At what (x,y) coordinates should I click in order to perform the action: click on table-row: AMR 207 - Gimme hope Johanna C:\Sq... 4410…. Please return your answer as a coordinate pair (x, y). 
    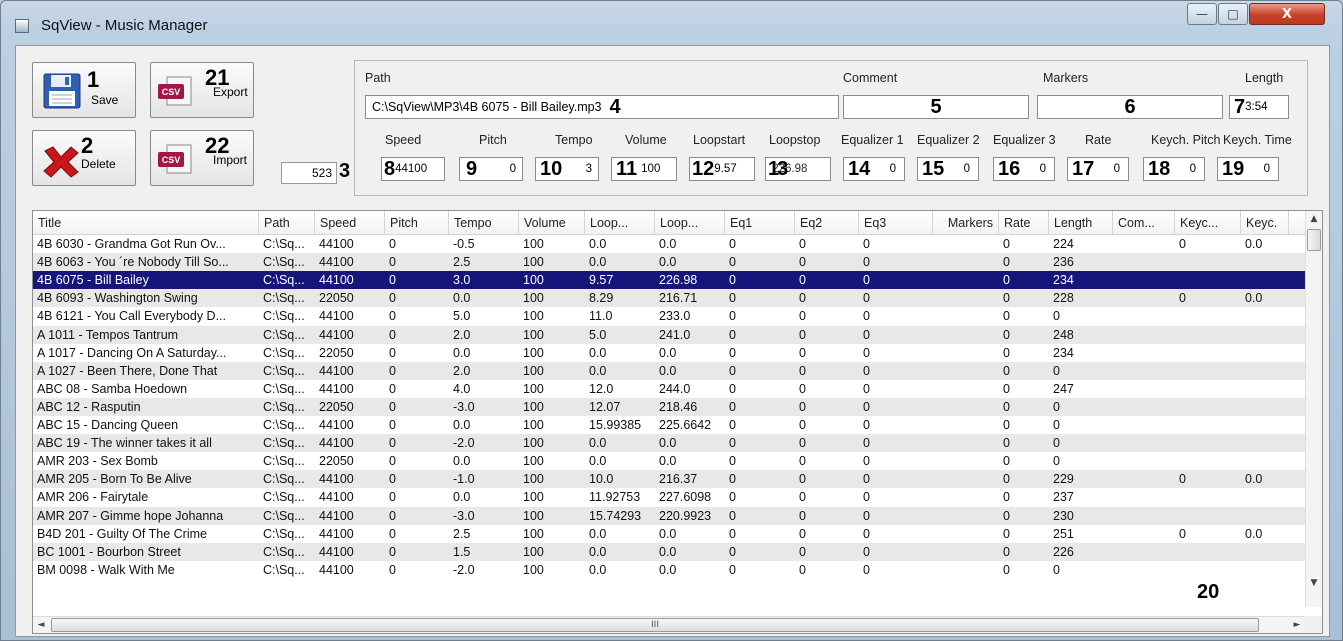
    Looking at the image, I should click on (671, 515).